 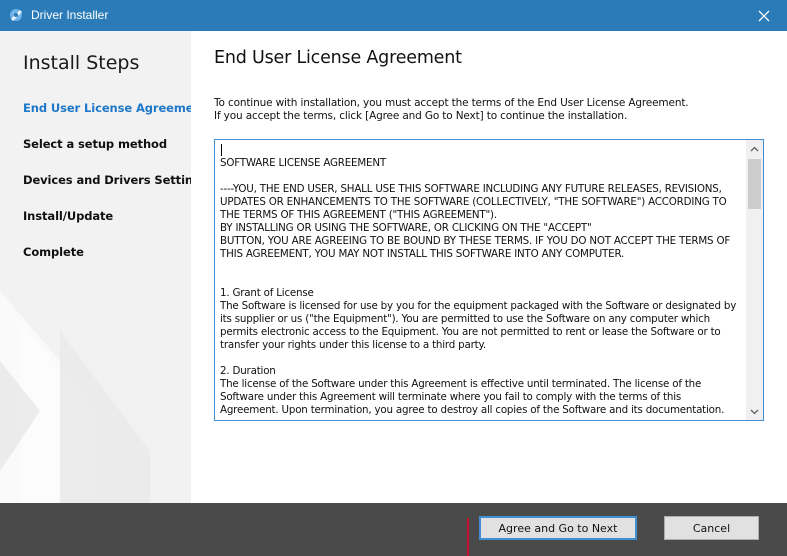 I want to click on step-select-setup-method: Select a setup method, so click(x=95, y=144).